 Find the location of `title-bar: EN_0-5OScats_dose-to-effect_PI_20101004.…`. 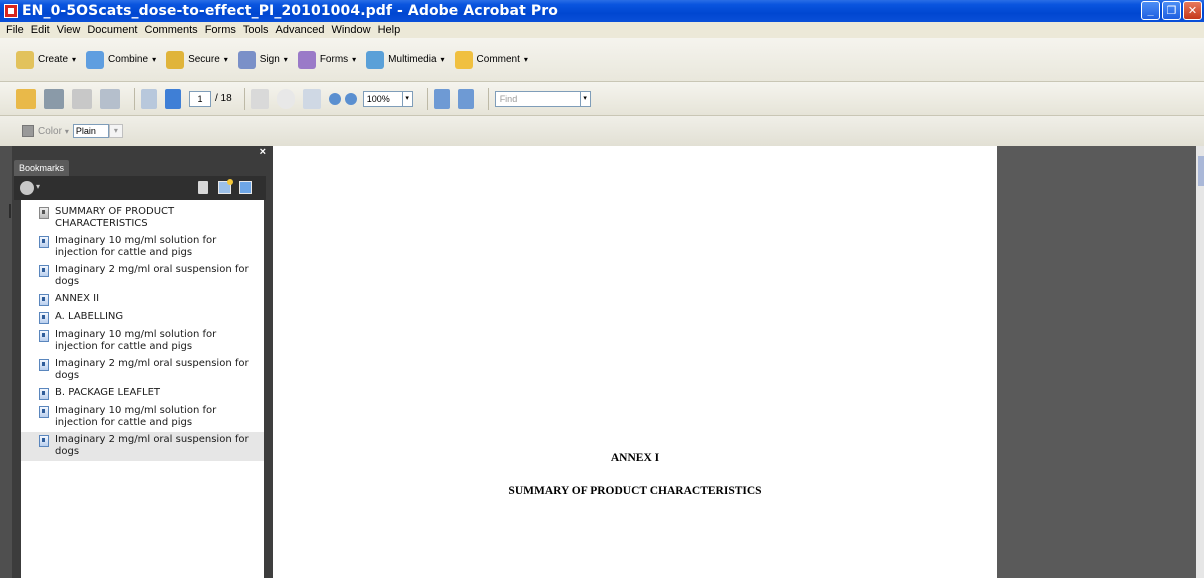

title-bar: EN_0-5OScats_dose-to-effect_PI_20101004.… is located at coordinates (602, 11).